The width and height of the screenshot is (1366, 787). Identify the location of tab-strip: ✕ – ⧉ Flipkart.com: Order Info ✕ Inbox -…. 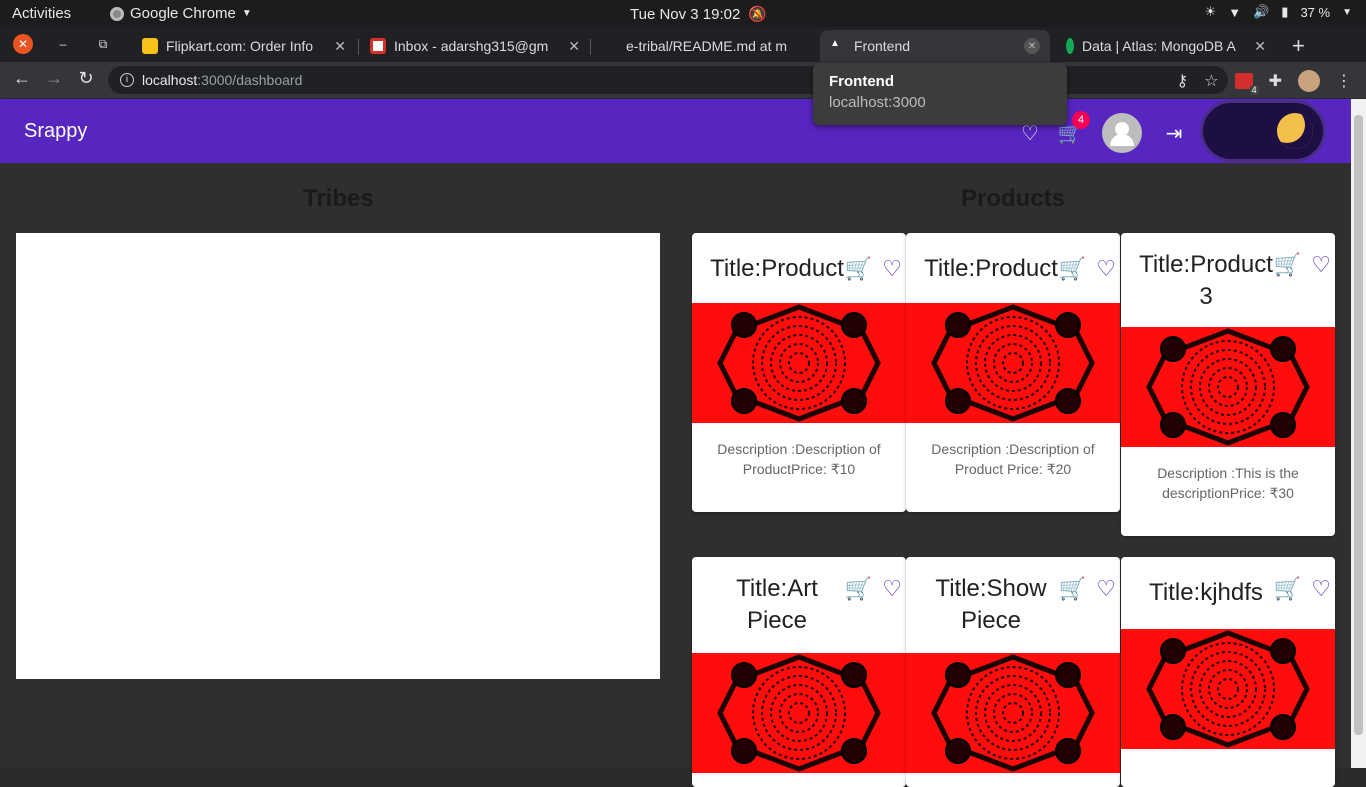
(683, 44).